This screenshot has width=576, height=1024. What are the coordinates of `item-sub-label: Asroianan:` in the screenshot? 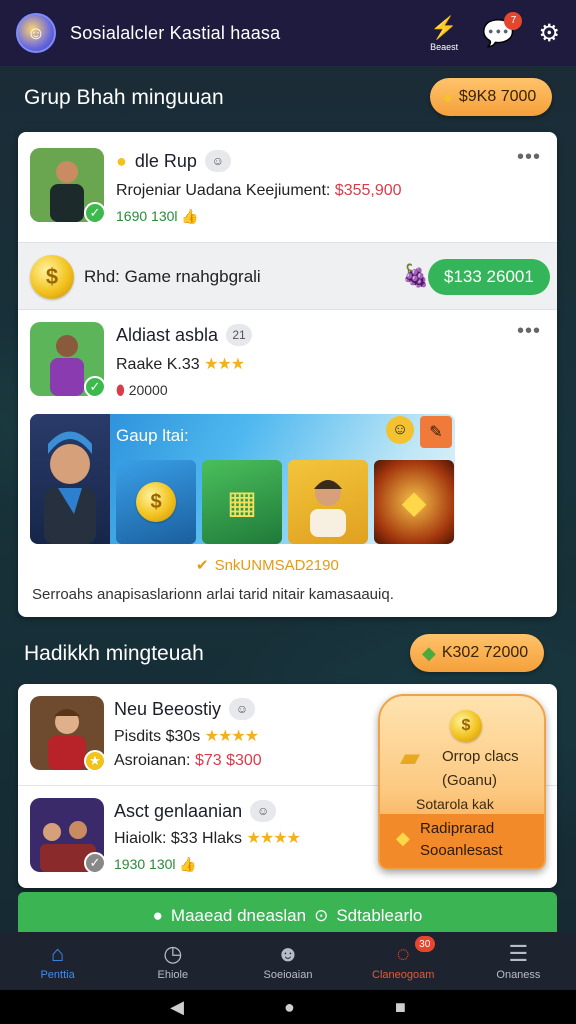 It's located at (152, 760).